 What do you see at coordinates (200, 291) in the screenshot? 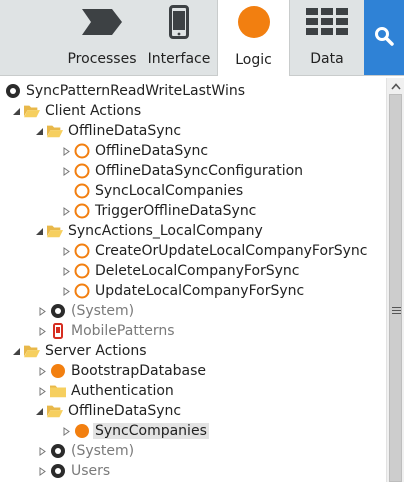
I see `tree-label: UpdateLocalCompanyForSync` at bounding box center [200, 291].